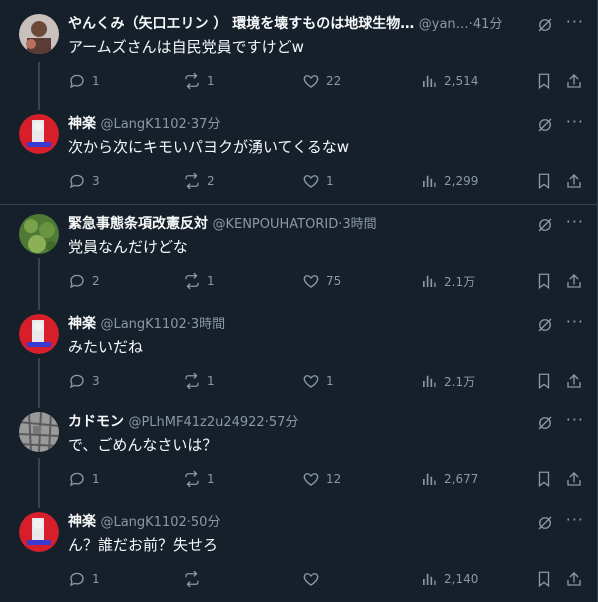  What do you see at coordinates (96, 422) in the screenshot?
I see `display-name: カドモン` at bounding box center [96, 422].